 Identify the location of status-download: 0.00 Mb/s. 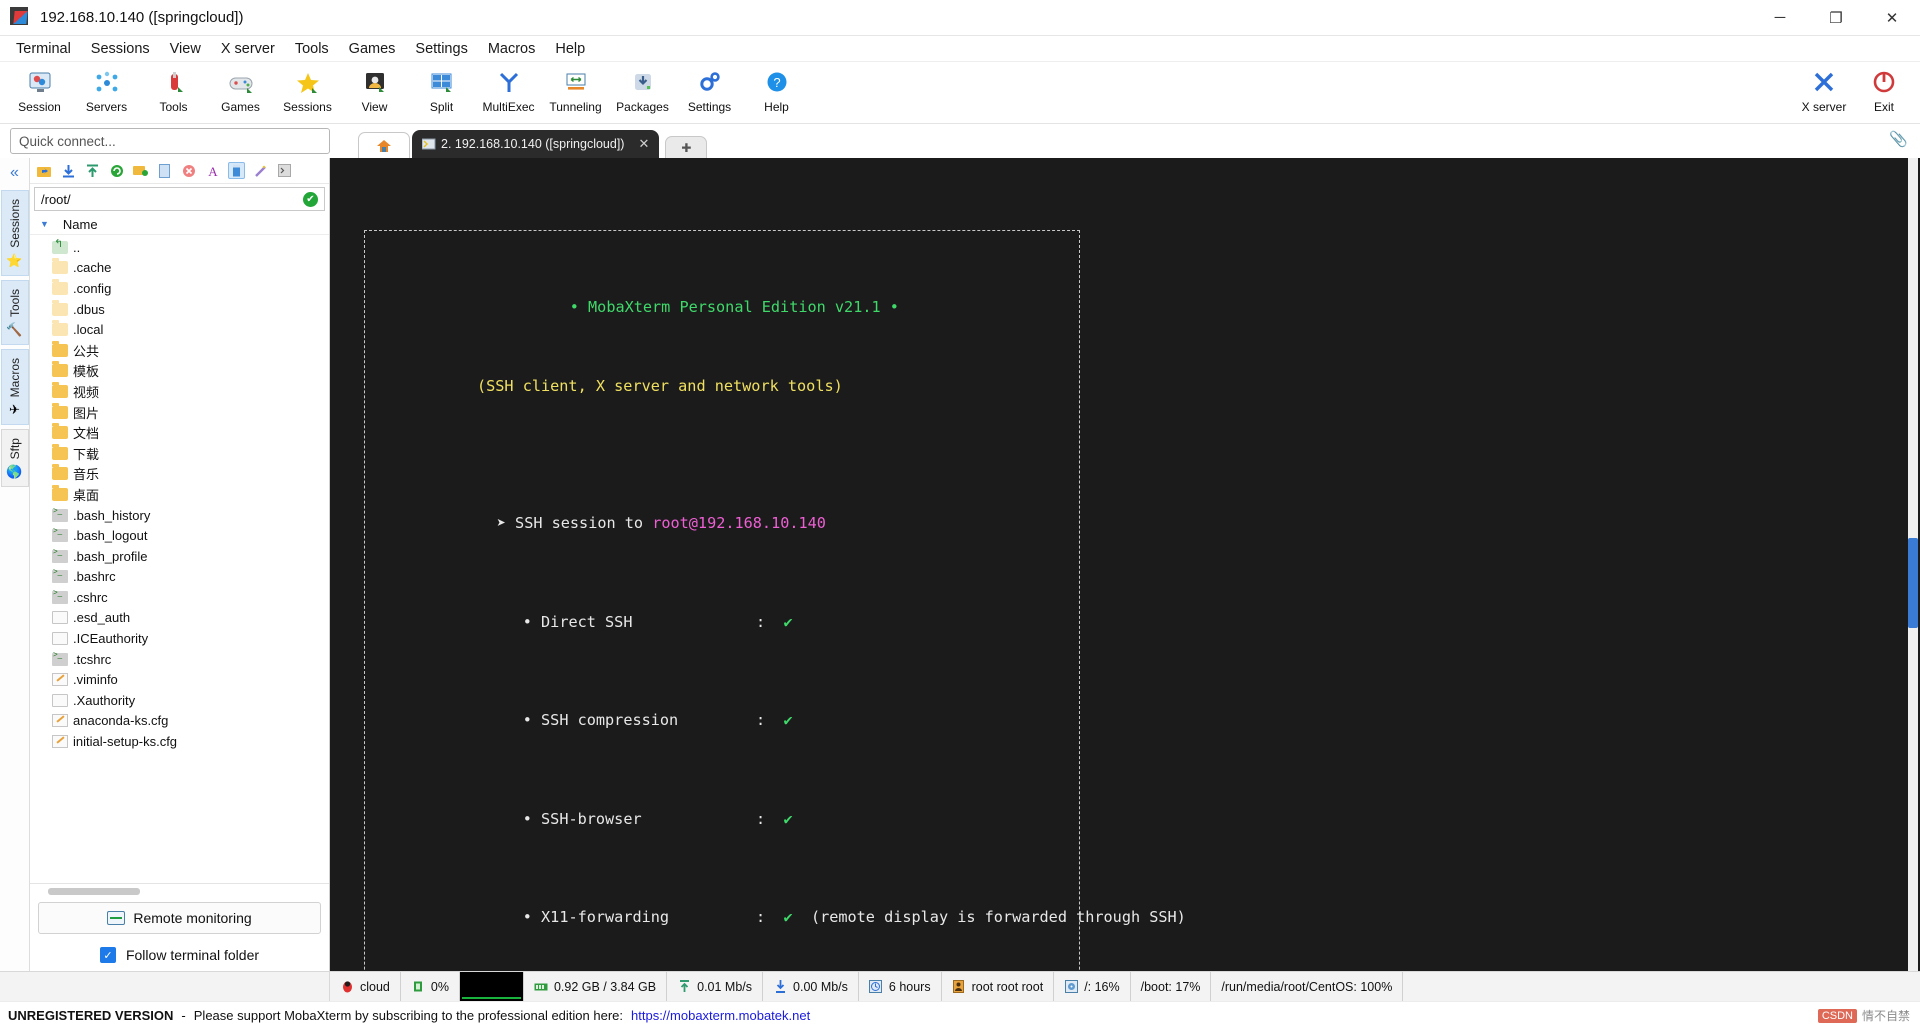
(811, 986).